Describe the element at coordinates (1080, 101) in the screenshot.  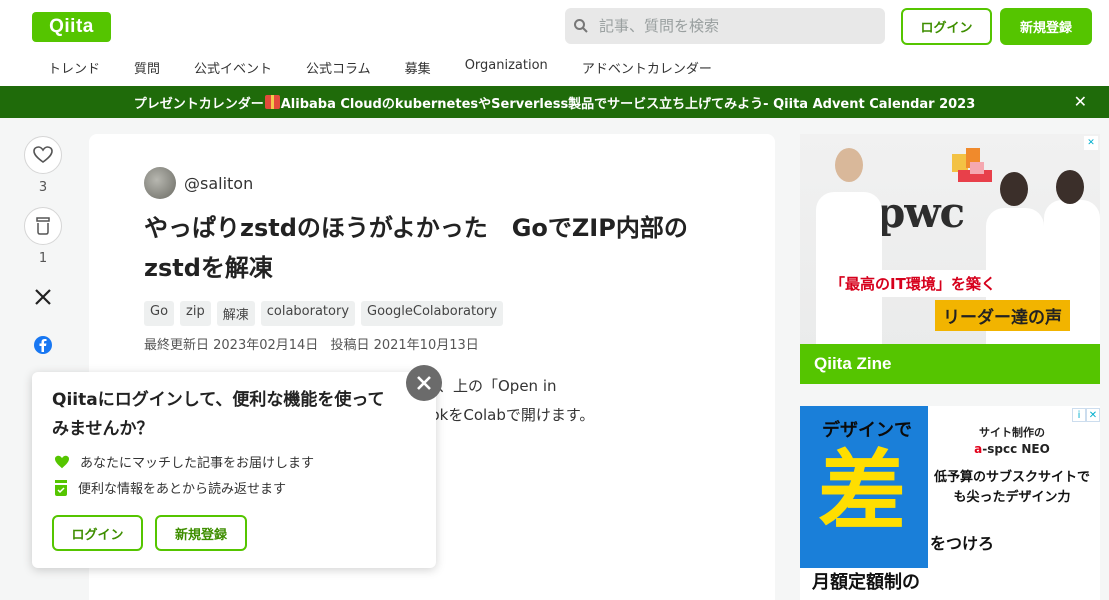
I see `banner-close-icon: ✕` at that location.